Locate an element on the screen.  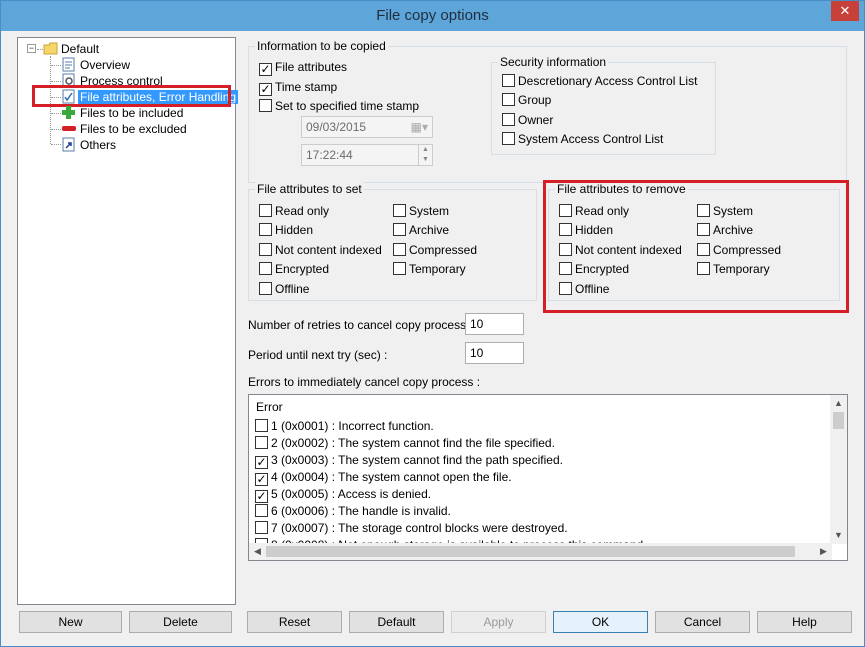
sacl-checkbox: System Access Control List is located at coordinates (582, 139).